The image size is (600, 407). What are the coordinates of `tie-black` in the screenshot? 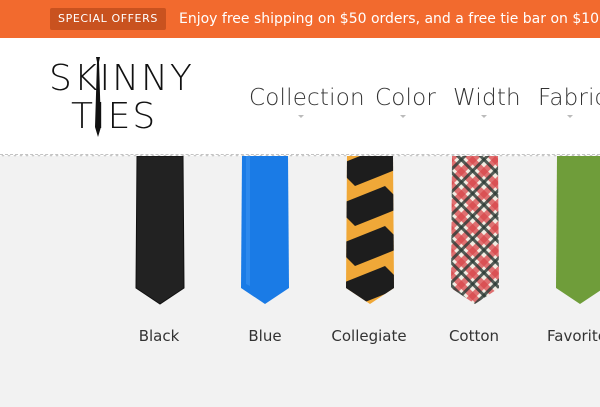 It's located at (160, 231).